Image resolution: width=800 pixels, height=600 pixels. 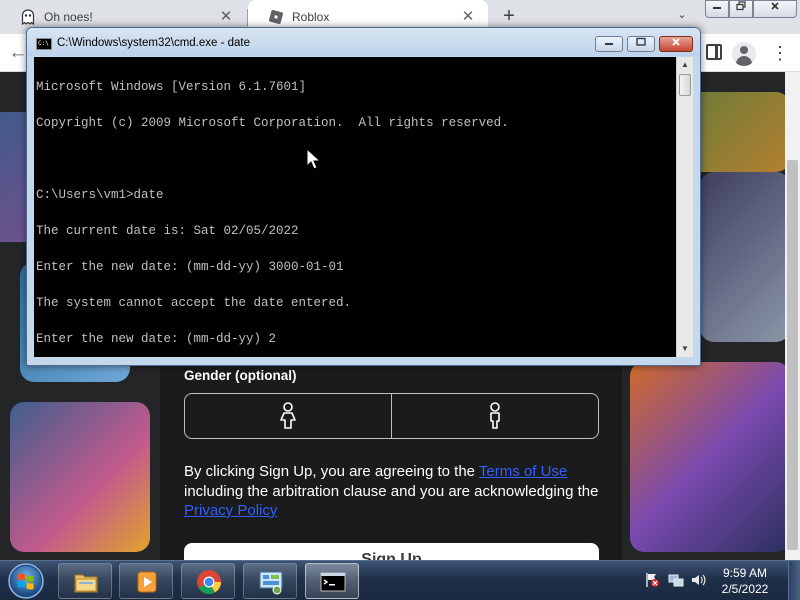 What do you see at coordinates (714, 52) in the screenshot?
I see `side-panel-icon` at bounding box center [714, 52].